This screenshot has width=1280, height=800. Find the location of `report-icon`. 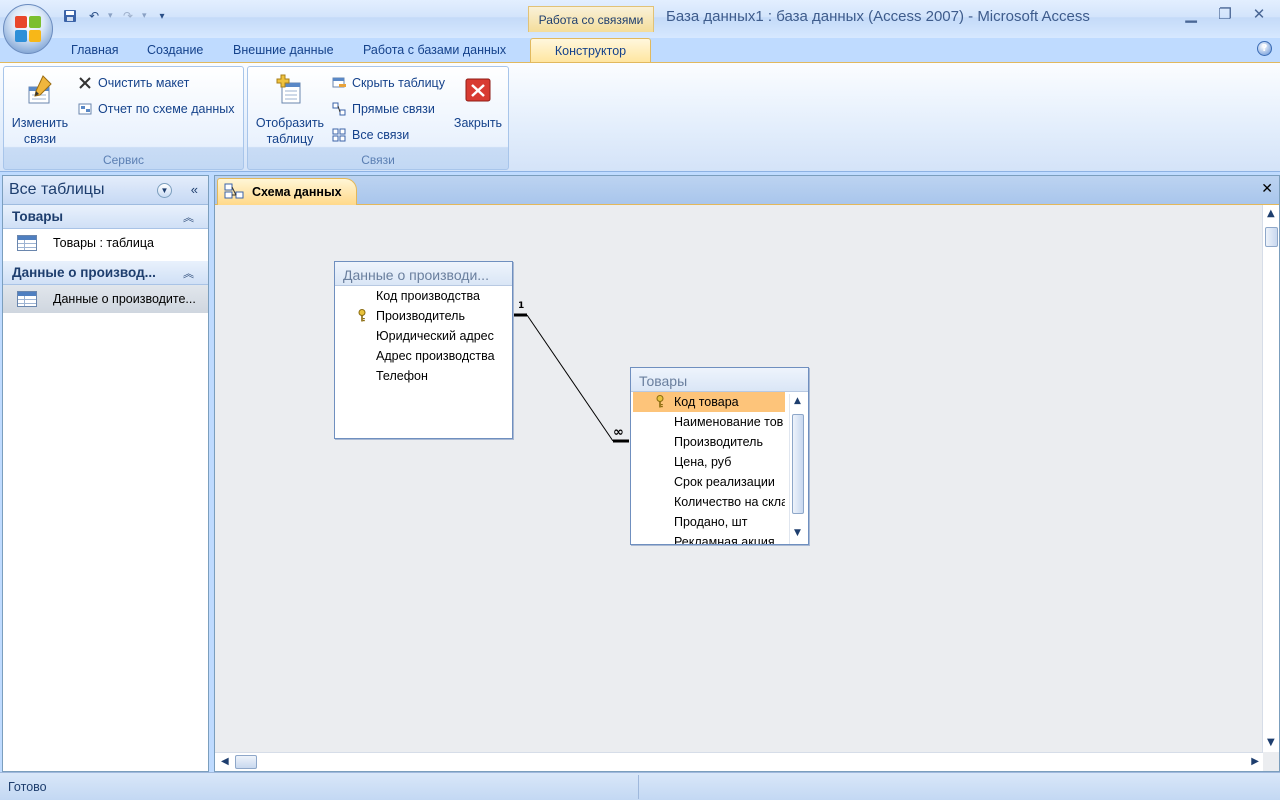

report-icon is located at coordinates (85, 109).